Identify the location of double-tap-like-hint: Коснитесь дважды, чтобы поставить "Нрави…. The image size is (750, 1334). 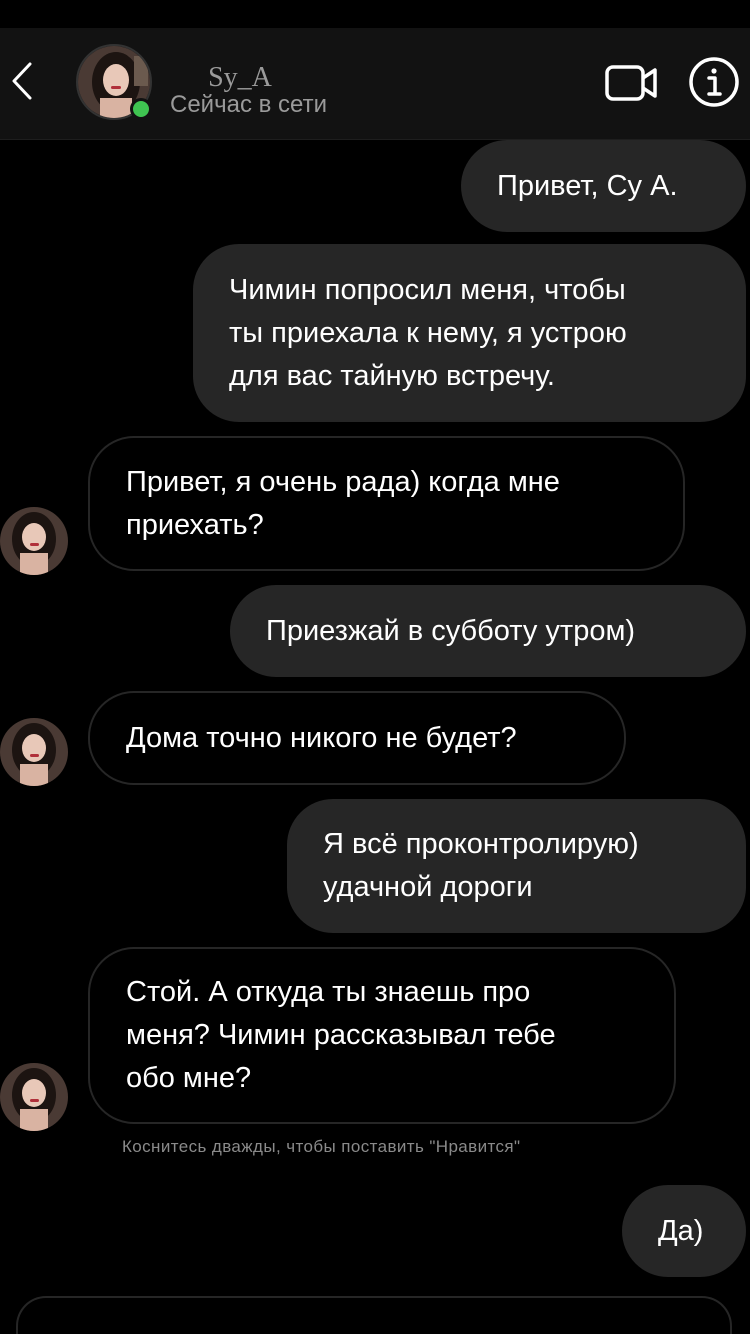
(321, 1146).